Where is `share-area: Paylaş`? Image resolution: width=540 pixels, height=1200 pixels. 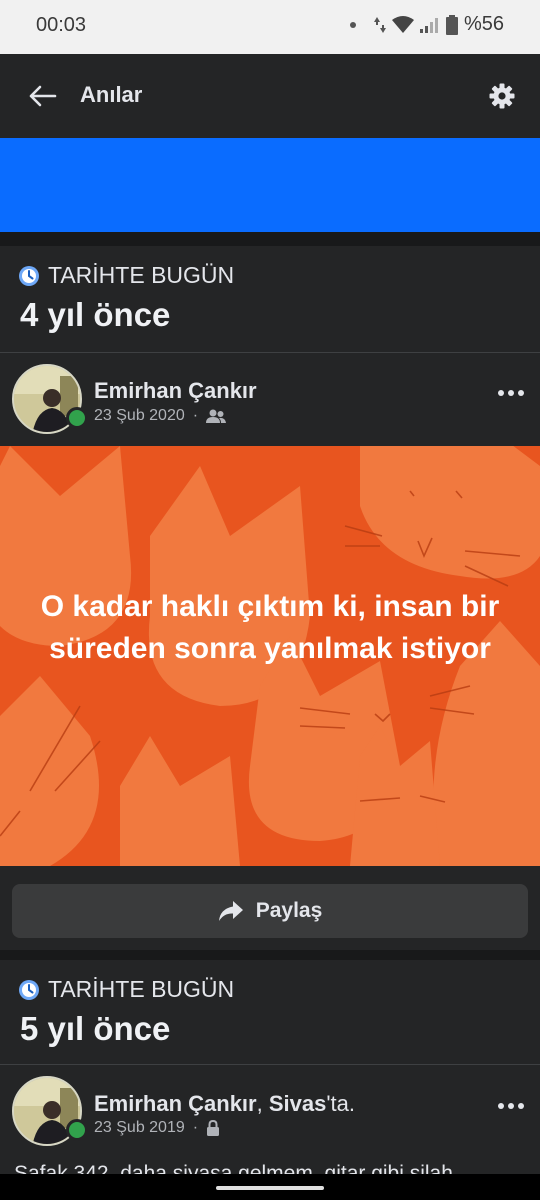
share-area: Paylaş is located at coordinates (270, 908).